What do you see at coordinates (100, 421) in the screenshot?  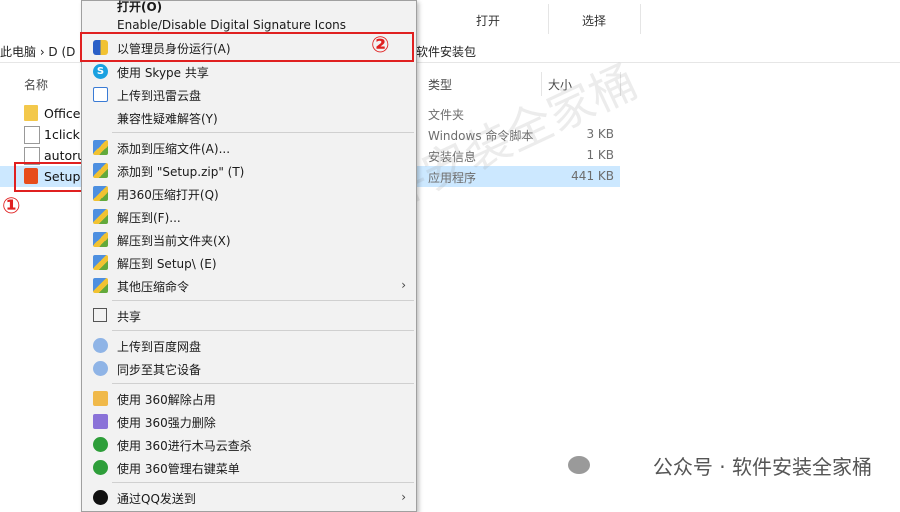 I see `shredder-icon` at bounding box center [100, 421].